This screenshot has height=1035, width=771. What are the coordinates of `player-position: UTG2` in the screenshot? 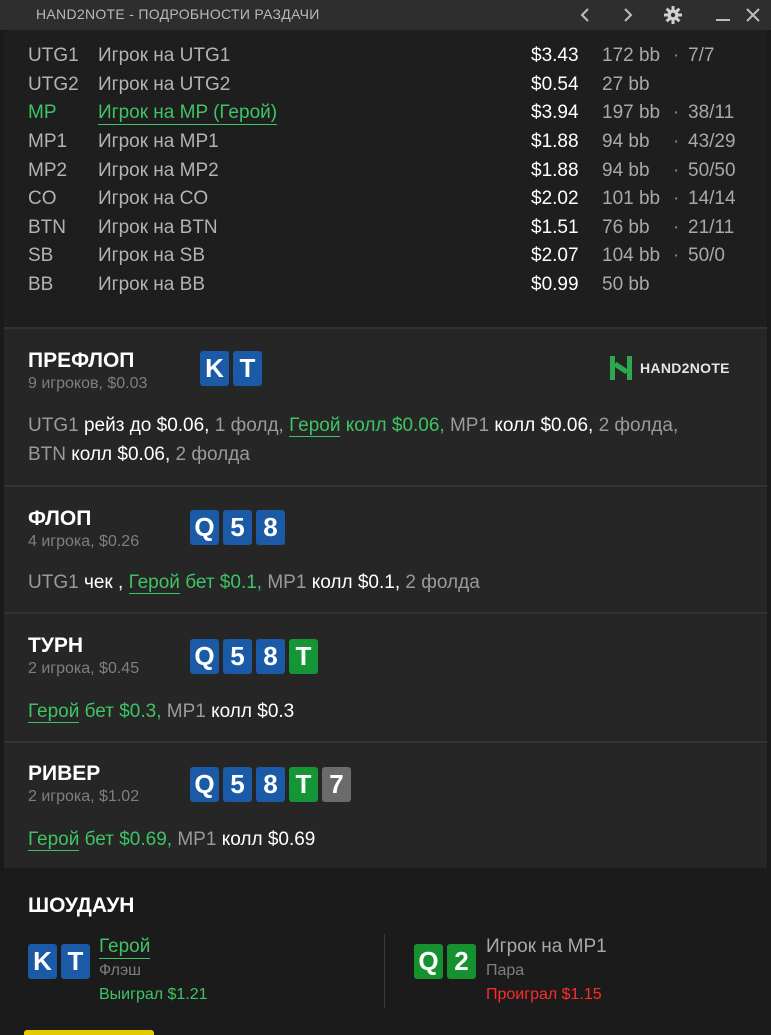 It's located at (53, 84).